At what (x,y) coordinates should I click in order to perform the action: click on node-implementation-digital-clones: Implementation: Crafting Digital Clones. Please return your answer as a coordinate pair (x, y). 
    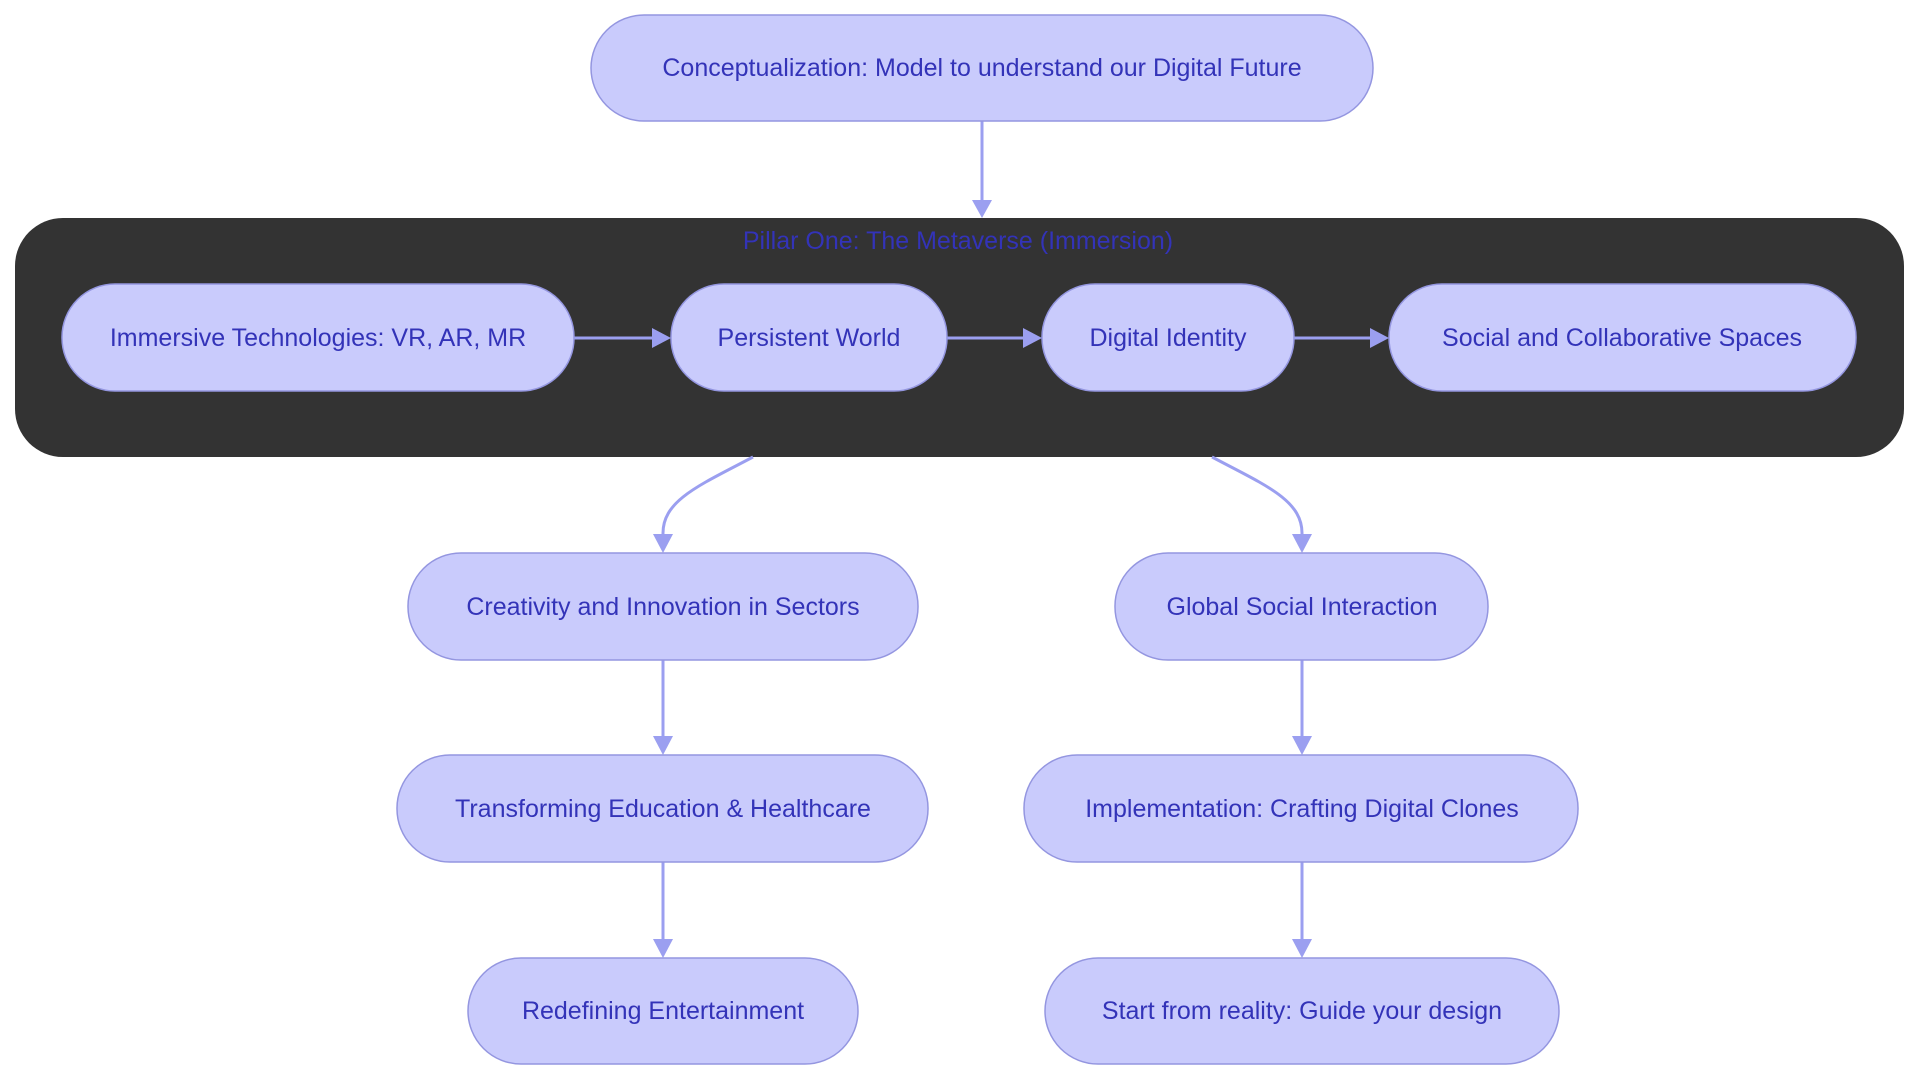
    Looking at the image, I should click on (1301, 808).